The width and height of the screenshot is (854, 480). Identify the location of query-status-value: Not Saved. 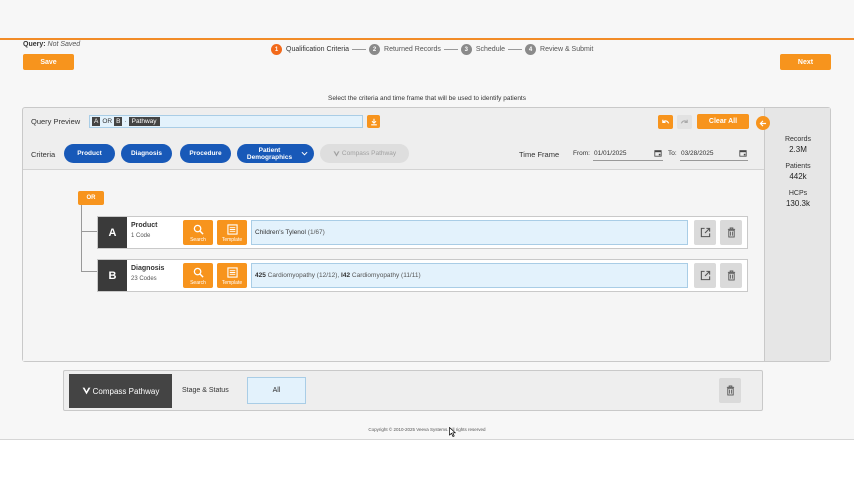
(64, 44).